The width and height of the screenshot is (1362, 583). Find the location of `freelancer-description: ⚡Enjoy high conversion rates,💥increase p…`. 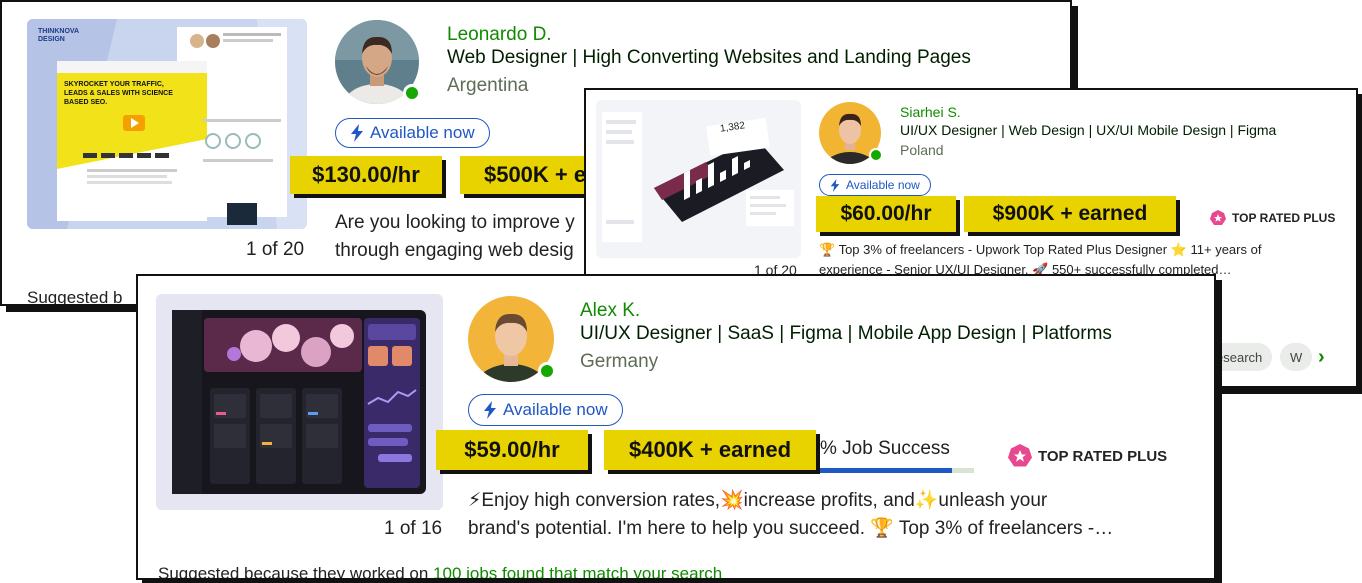

freelancer-description: ⚡Enjoy high conversion rates,💥increase p… is located at coordinates (790, 515).